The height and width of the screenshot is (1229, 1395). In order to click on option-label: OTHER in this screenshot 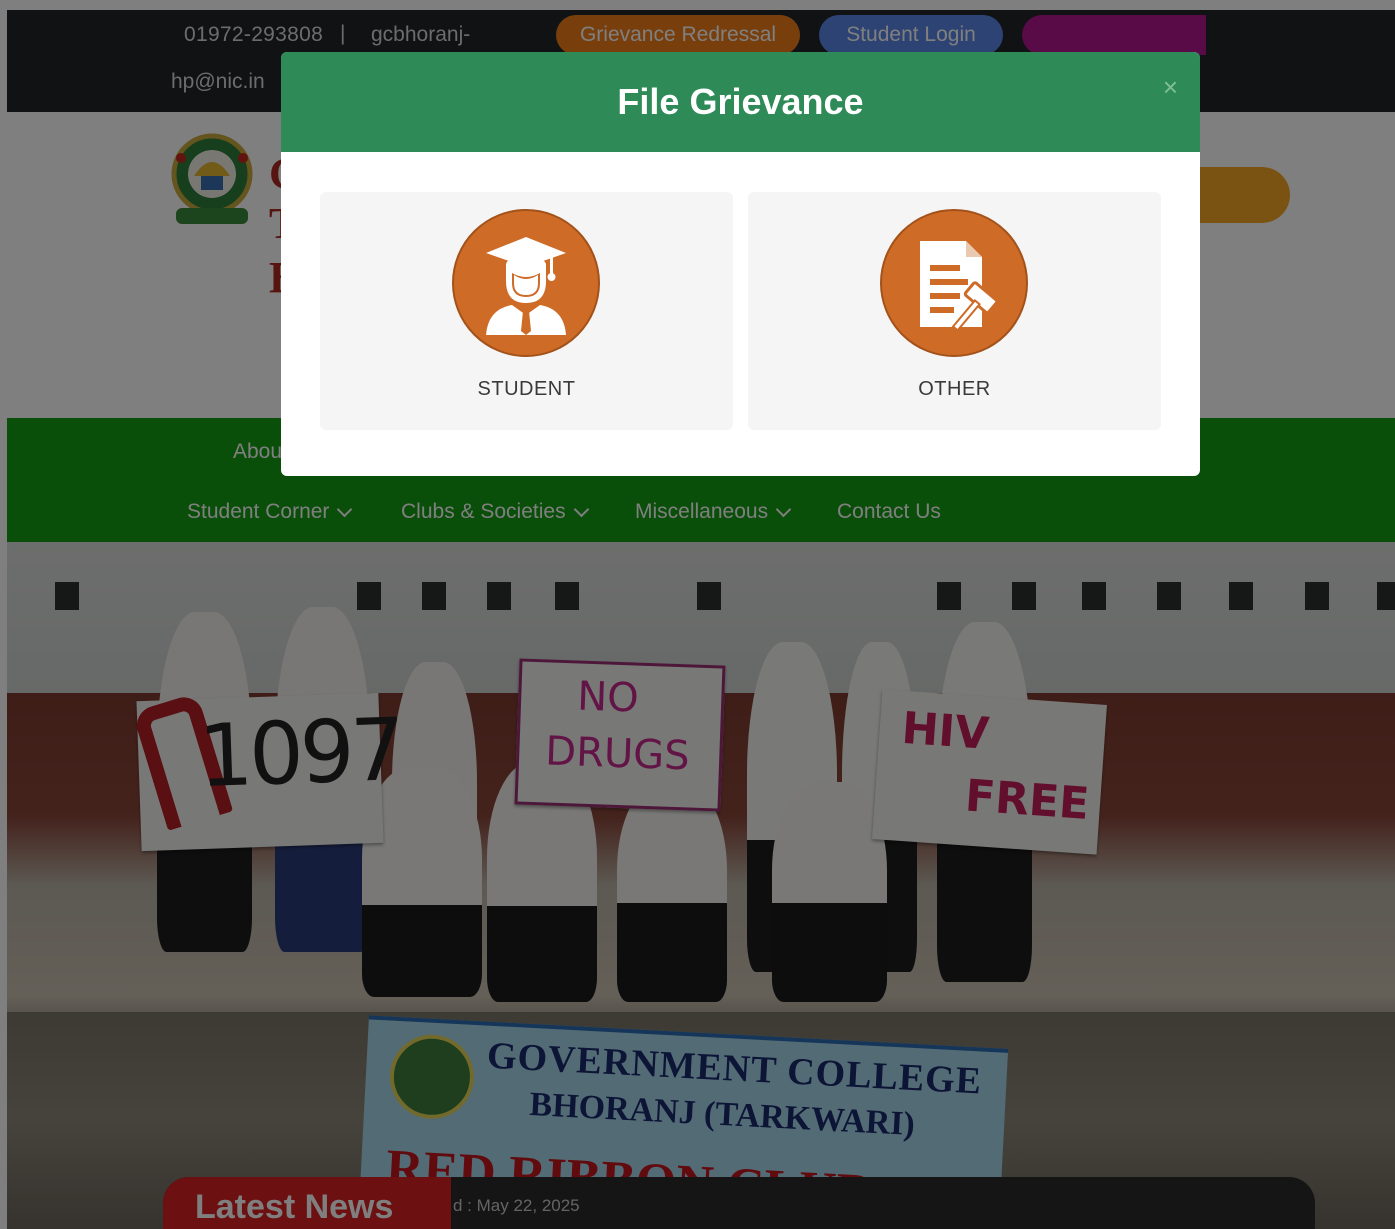, I will do `click(954, 389)`.